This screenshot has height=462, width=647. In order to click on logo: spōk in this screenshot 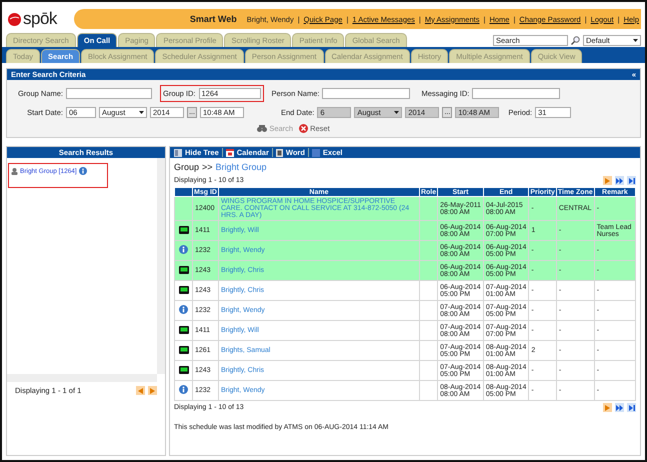, I will do `click(40, 19)`.